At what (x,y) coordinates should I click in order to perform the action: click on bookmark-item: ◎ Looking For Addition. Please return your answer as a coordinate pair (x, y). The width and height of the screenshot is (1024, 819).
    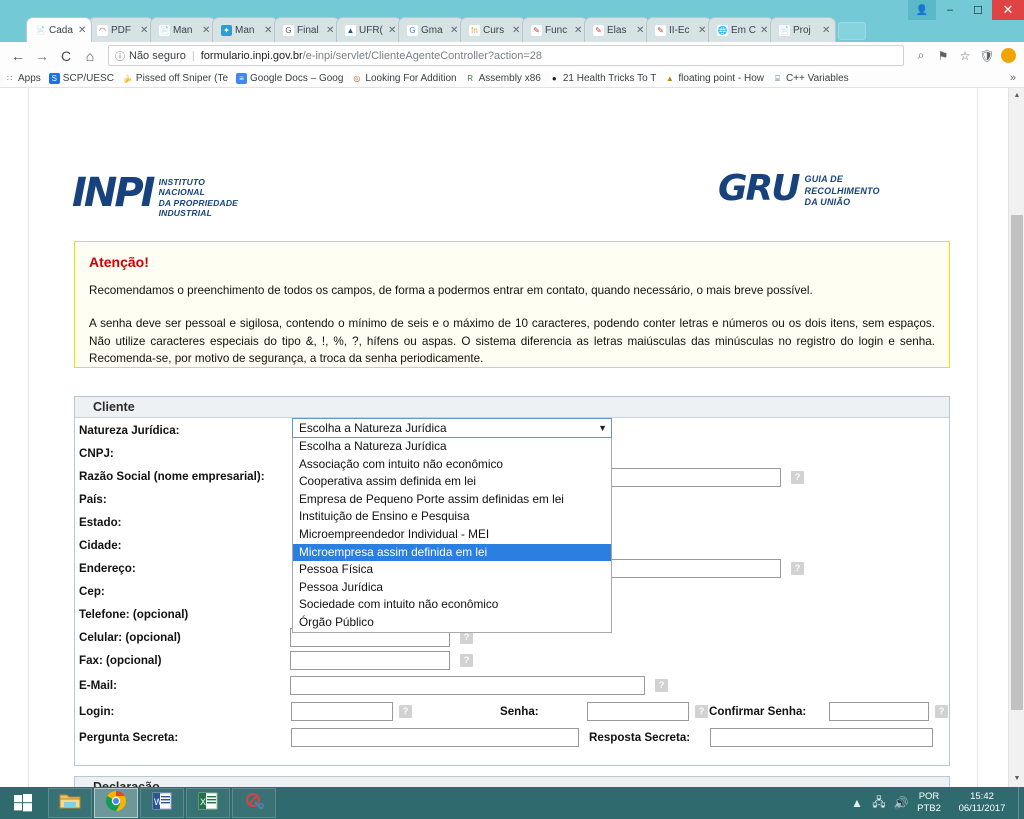
    Looking at the image, I should click on (404, 78).